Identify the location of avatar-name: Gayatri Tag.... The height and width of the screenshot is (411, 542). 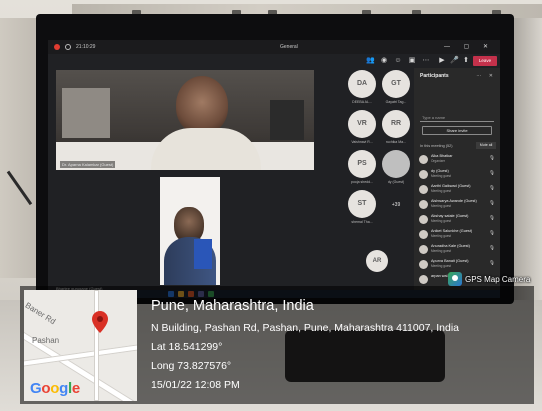
(396, 102).